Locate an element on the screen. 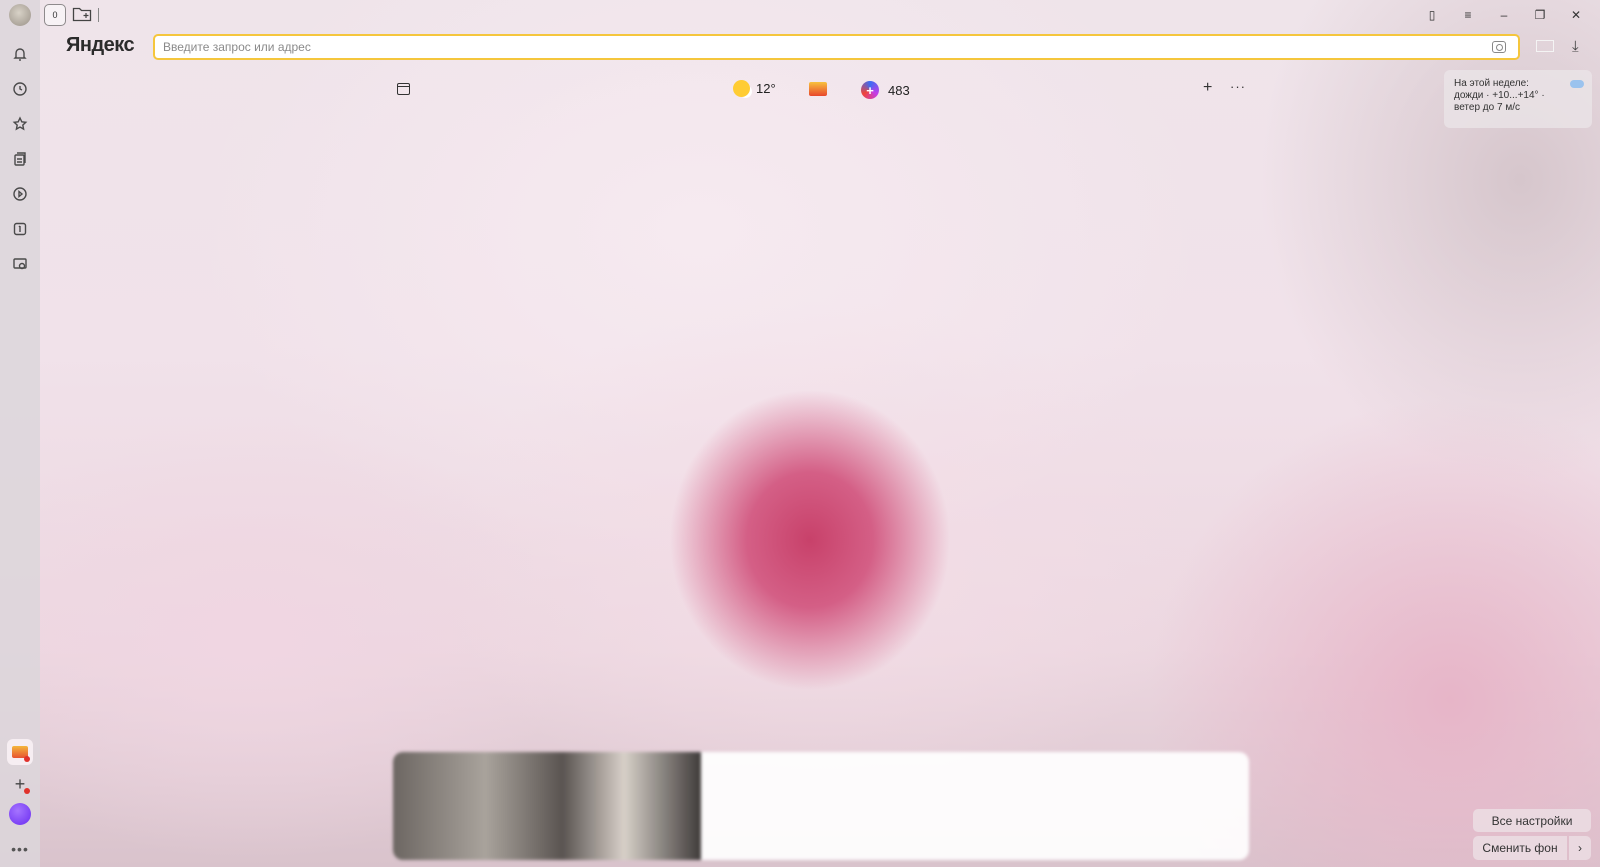  all-settings-button: Все настройки is located at coordinates (1532, 820).